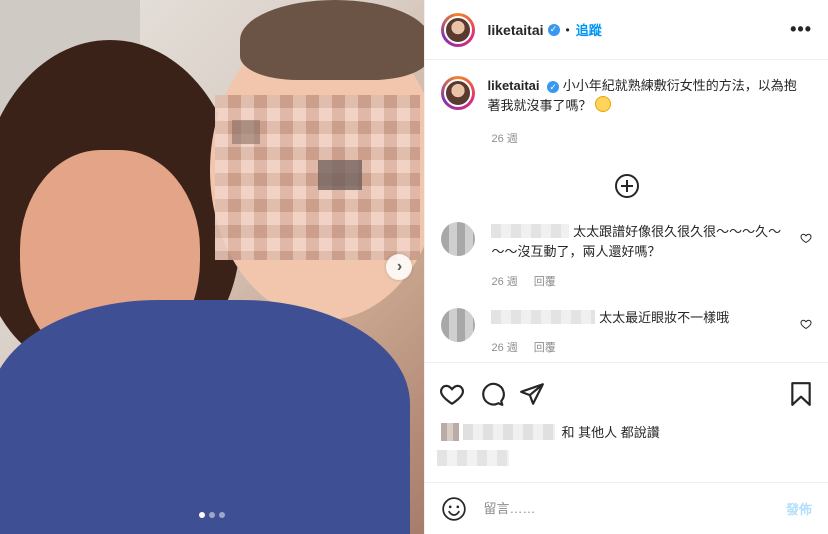  I want to click on blurred-post-date, so click(473, 458).